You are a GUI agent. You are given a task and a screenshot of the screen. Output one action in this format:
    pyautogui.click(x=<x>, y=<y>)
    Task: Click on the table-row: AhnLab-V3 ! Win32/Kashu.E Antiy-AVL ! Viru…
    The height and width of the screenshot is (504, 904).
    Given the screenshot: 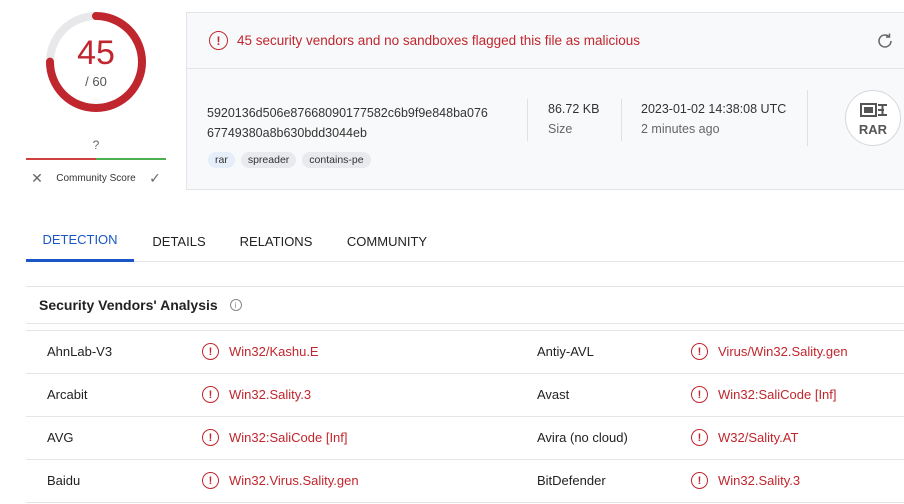 What is the action you would take?
    pyautogui.click(x=465, y=352)
    